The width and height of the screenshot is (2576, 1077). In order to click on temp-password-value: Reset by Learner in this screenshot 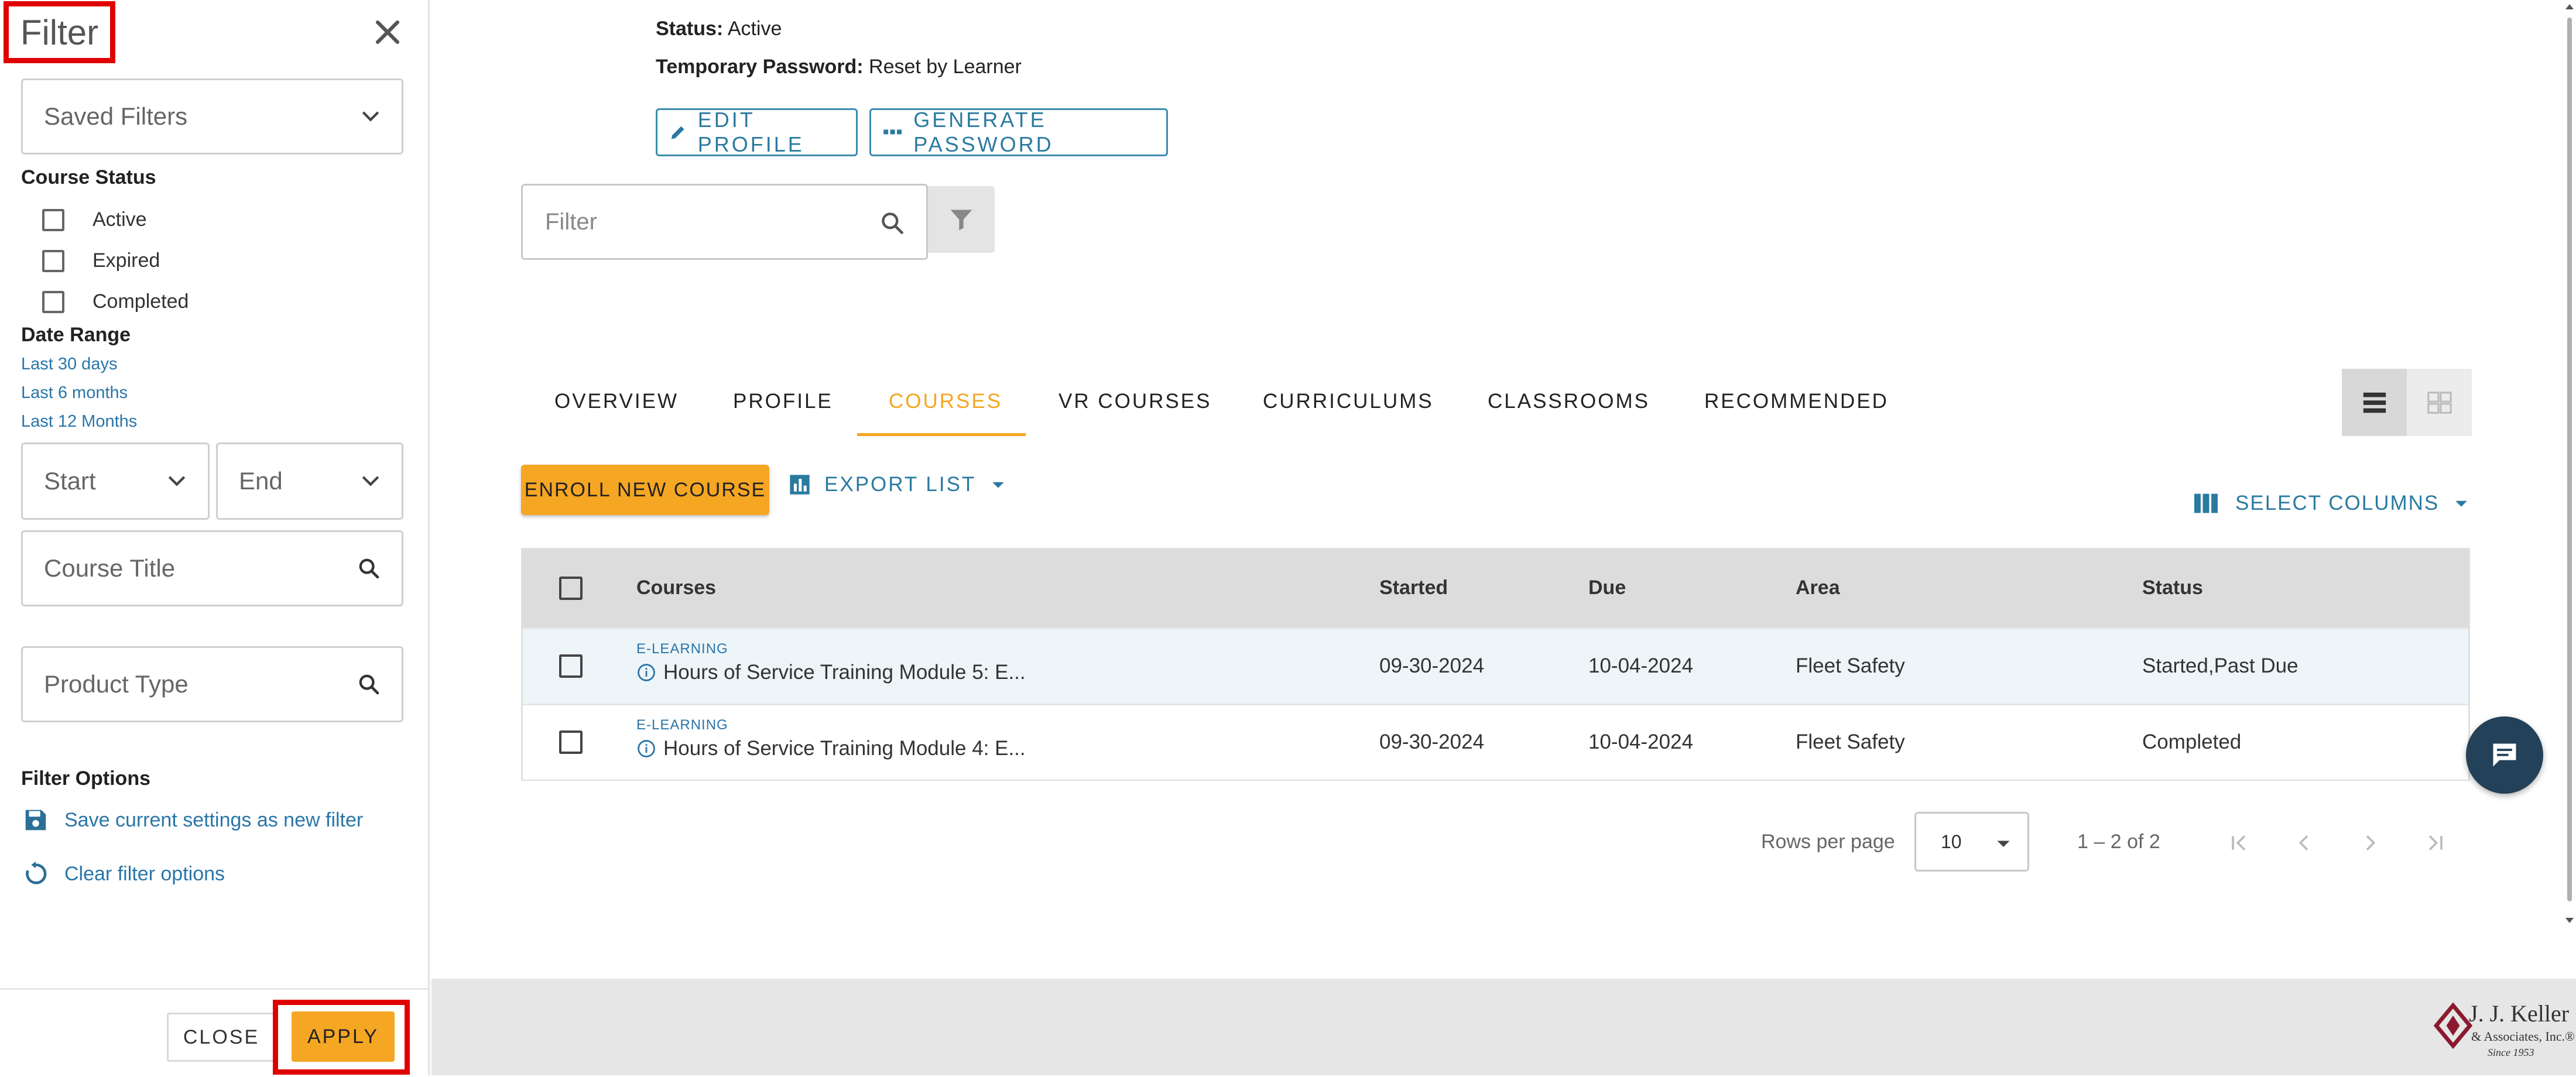, I will do `click(945, 67)`.